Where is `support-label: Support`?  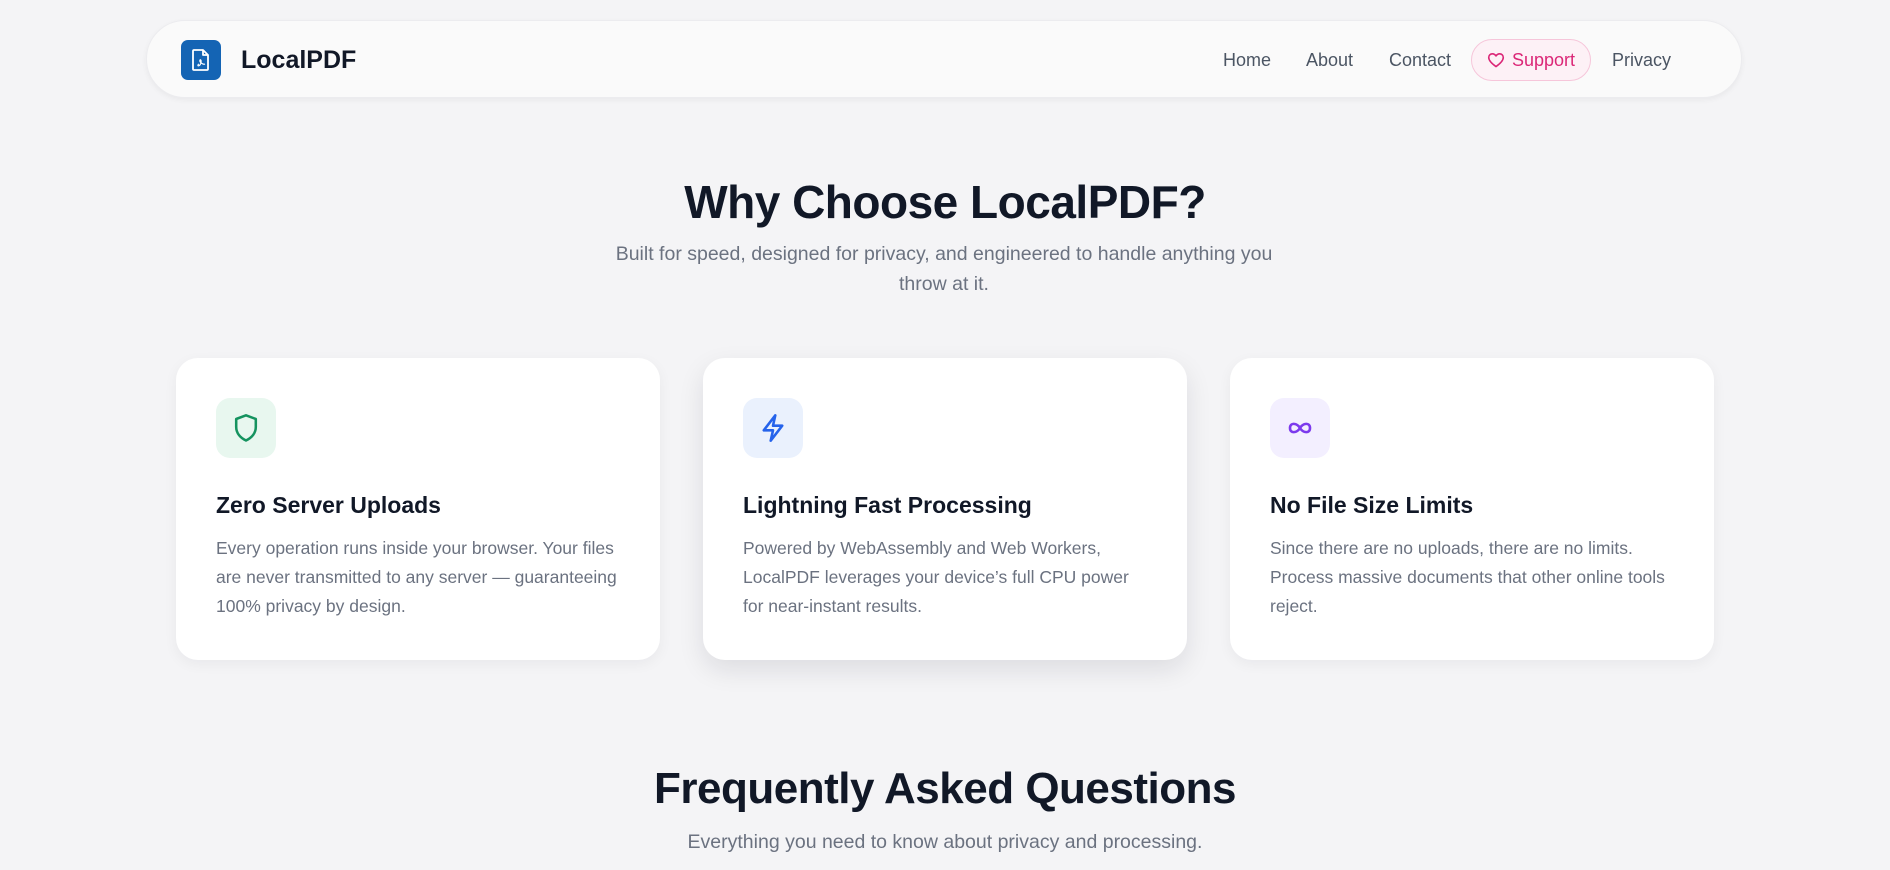 support-label: Support is located at coordinates (1543, 59).